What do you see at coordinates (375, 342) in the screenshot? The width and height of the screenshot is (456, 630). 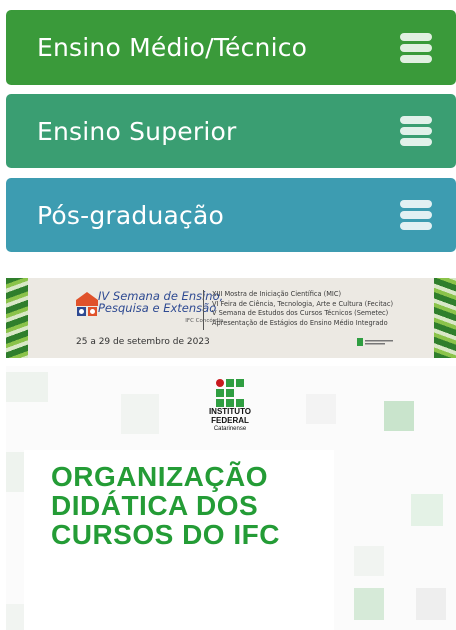 I see `ifc-mini-logo-icon` at bounding box center [375, 342].